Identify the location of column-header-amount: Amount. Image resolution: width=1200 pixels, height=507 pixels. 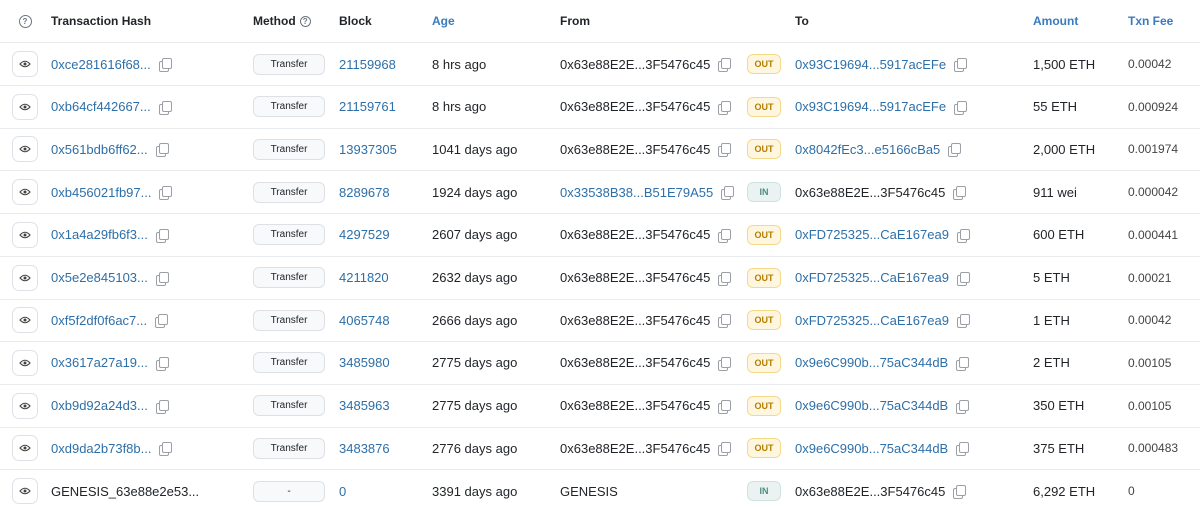
(1078, 21).